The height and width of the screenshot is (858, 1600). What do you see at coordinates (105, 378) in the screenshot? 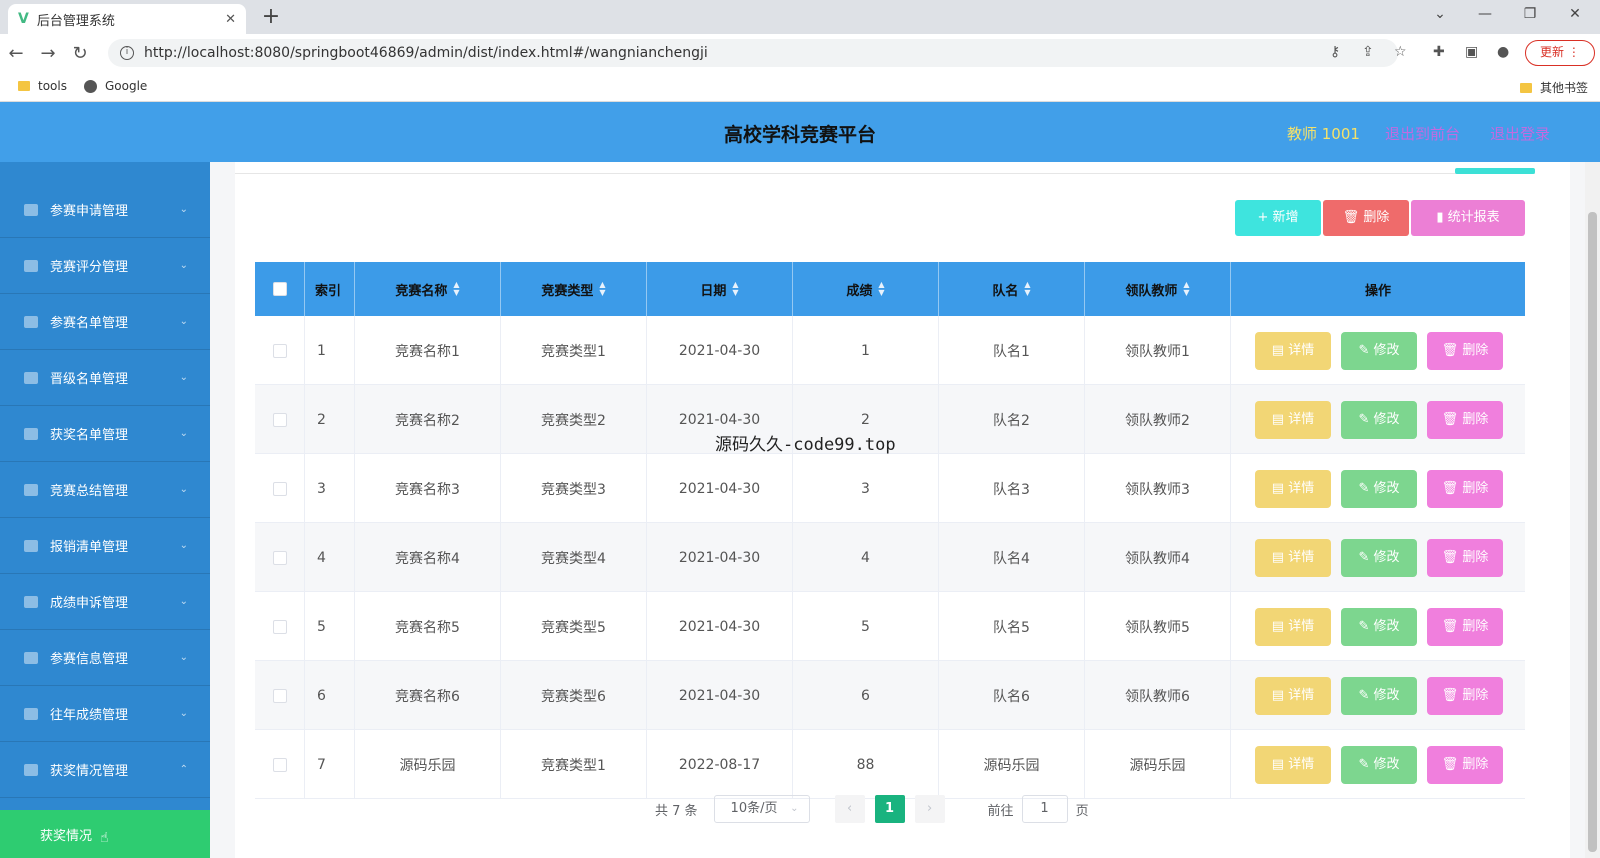
I see `sidebar-item-promotion: 晋级名单管理 ⌄` at bounding box center [105, 378].